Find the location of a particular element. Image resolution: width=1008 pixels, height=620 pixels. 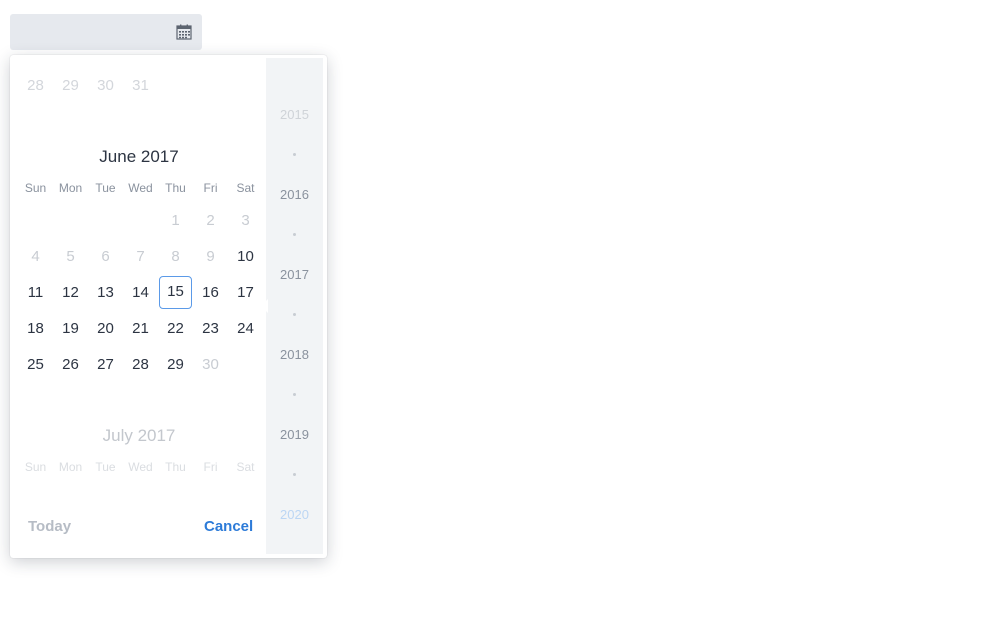

day-cell: 23 is located at coordinates (210, 329).